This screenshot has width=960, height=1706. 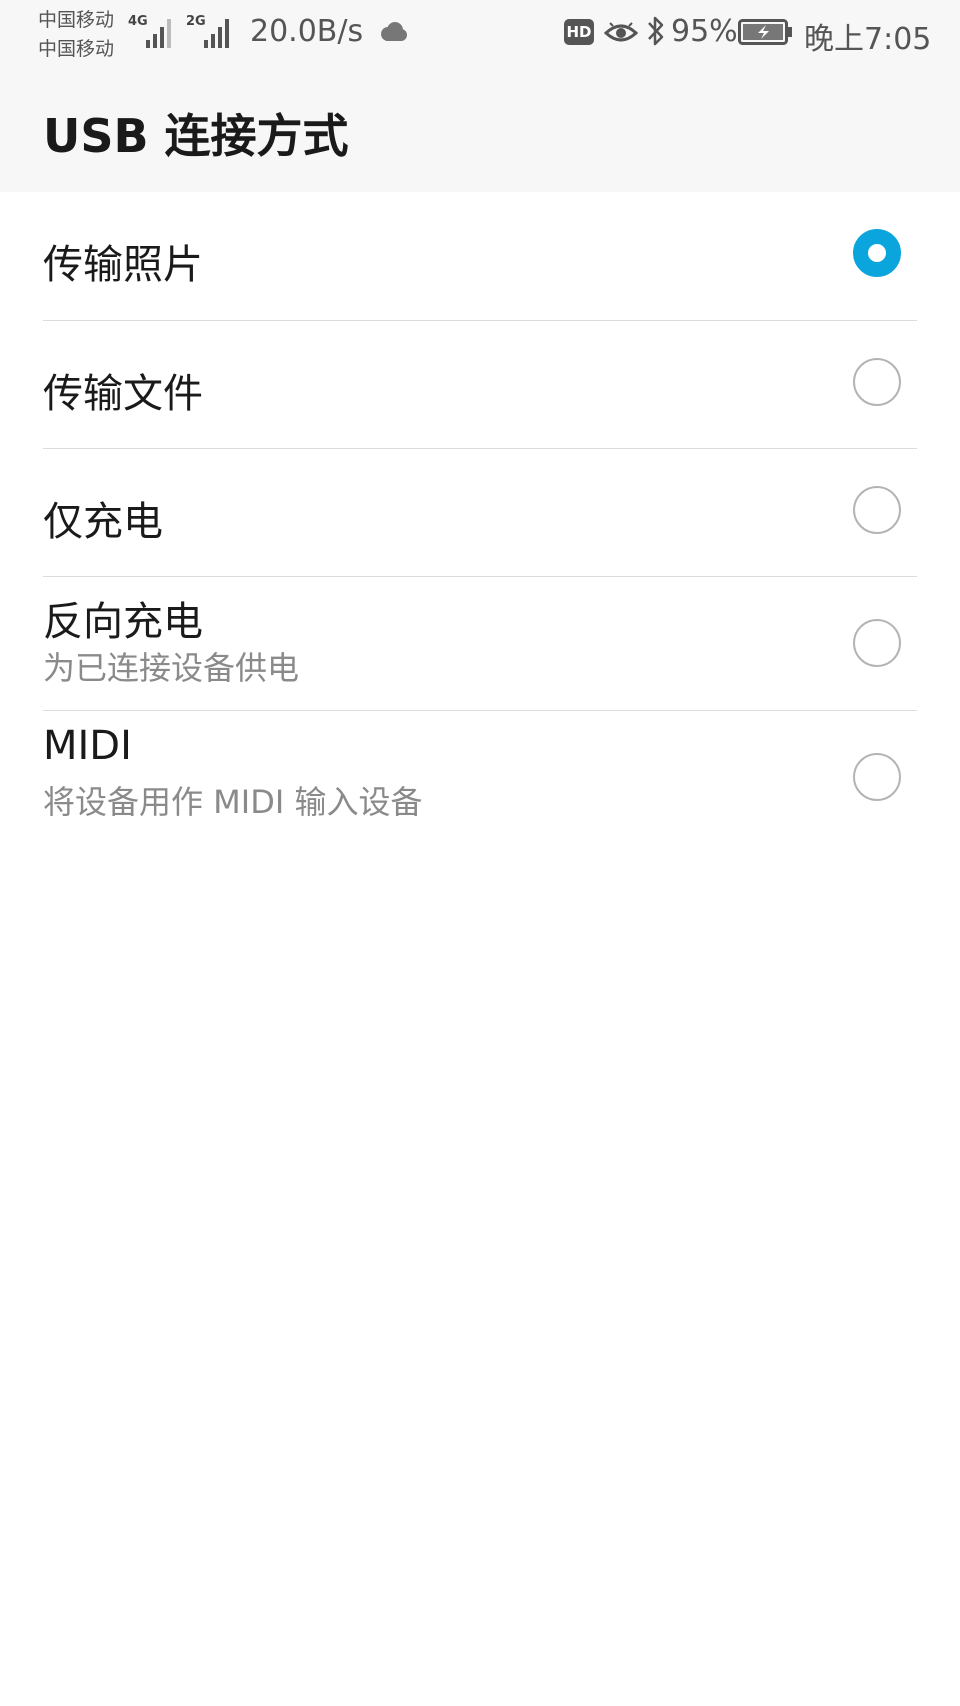 What do you see at coordinates (868, 39) in the screenshot?
I see `clock: 晚上7:05` at bounding box center [868, 39].